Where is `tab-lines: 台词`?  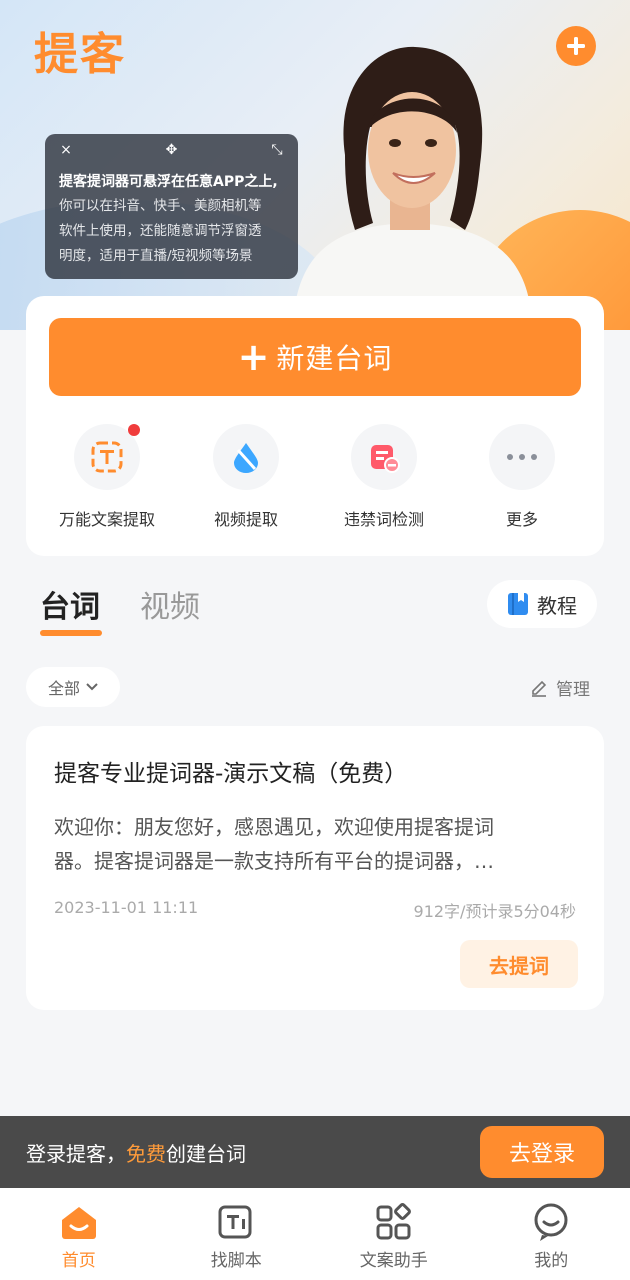
tab-lines: 台词 is located at coordinates (71, 609).